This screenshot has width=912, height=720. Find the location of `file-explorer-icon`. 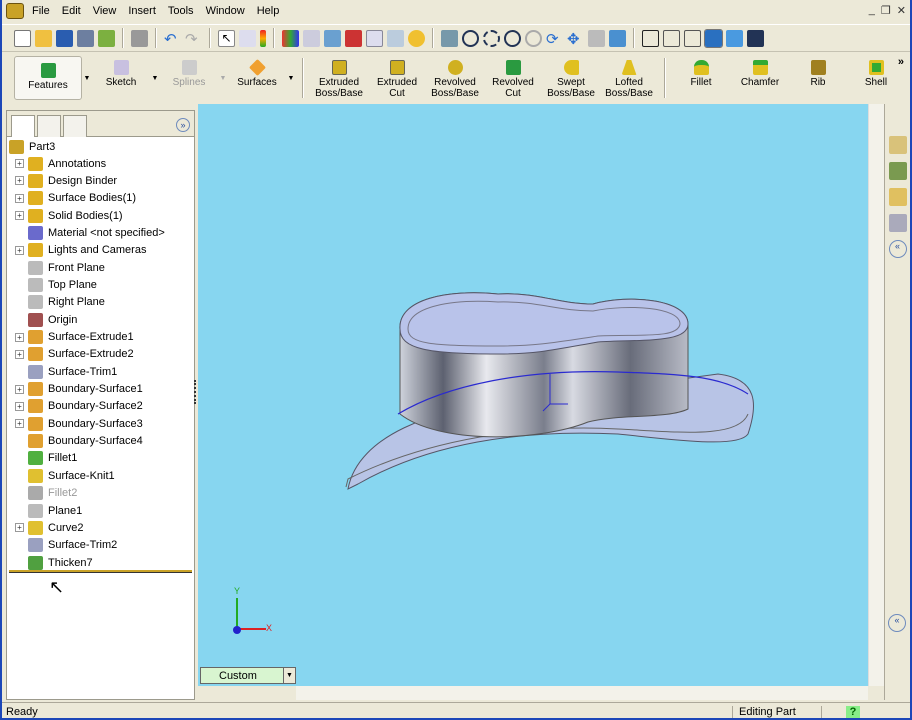

file-explorer-icon is located at coordinates (897, 197).